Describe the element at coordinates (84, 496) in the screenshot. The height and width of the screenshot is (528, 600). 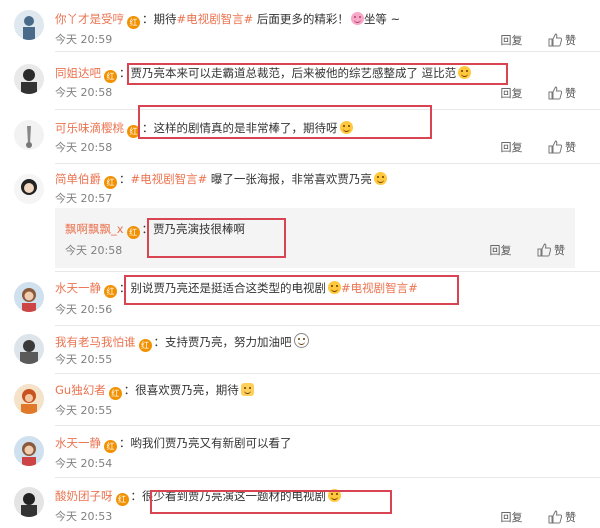
I see `username-link: 酸奶团子呀` at that location.